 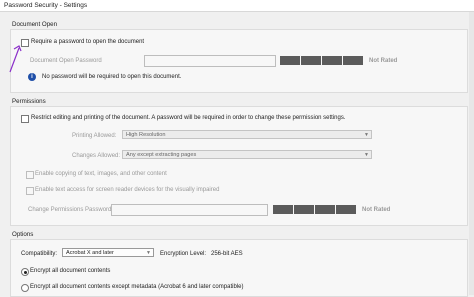 I want to click on compatibility-select: Acrobat X and later ▼, so click(x=108, y=252).